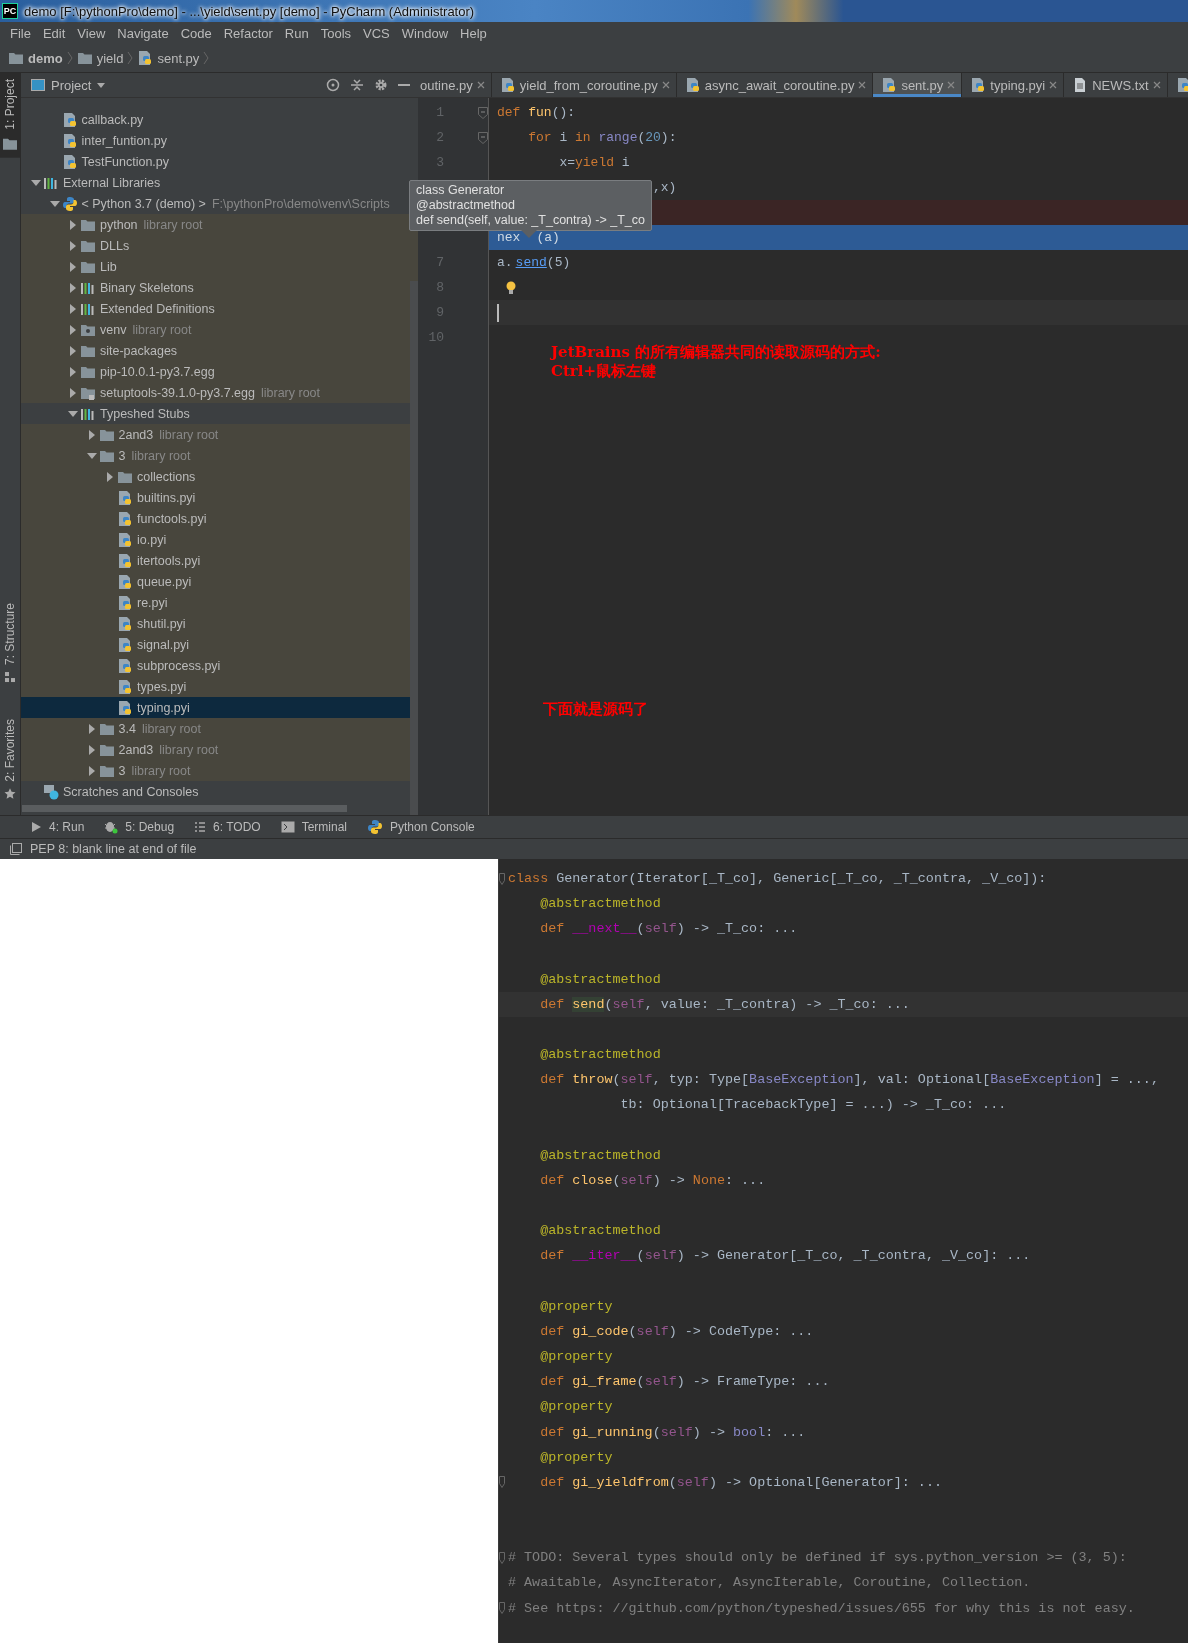 The width and height of the screenshot is (1188, 1643). I want to click on code-line: # TODO: Several types should only be defined if sys.python_version >= (3, 5):, so click(817, 1558).